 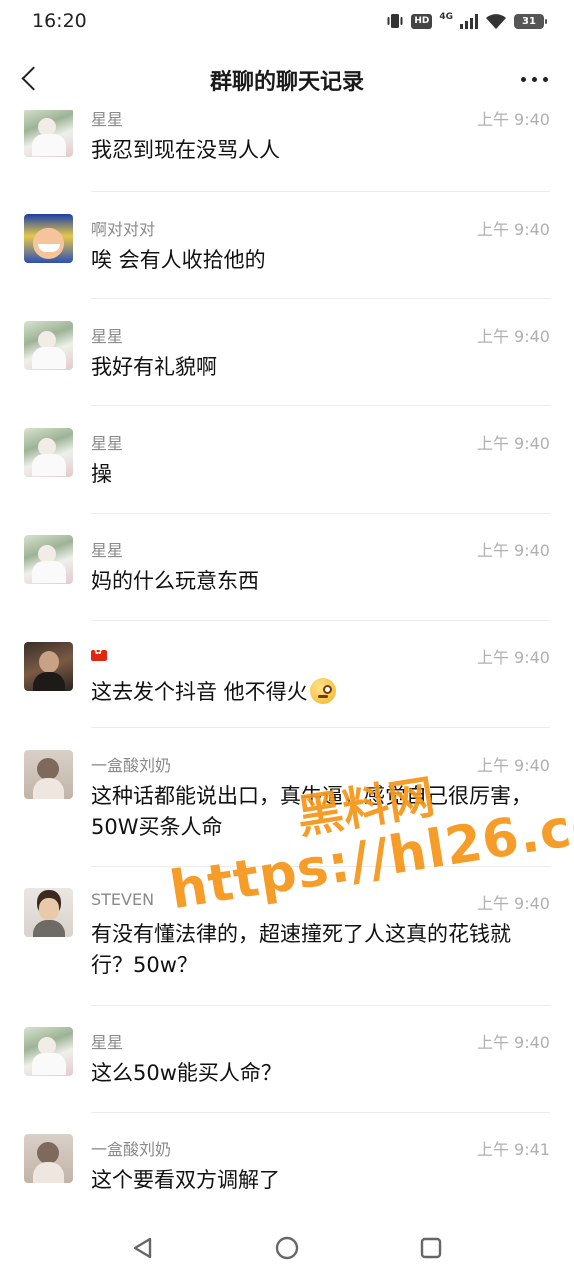 I want to click on nav-back-triangle-icon, so click(x=143, y=1248).